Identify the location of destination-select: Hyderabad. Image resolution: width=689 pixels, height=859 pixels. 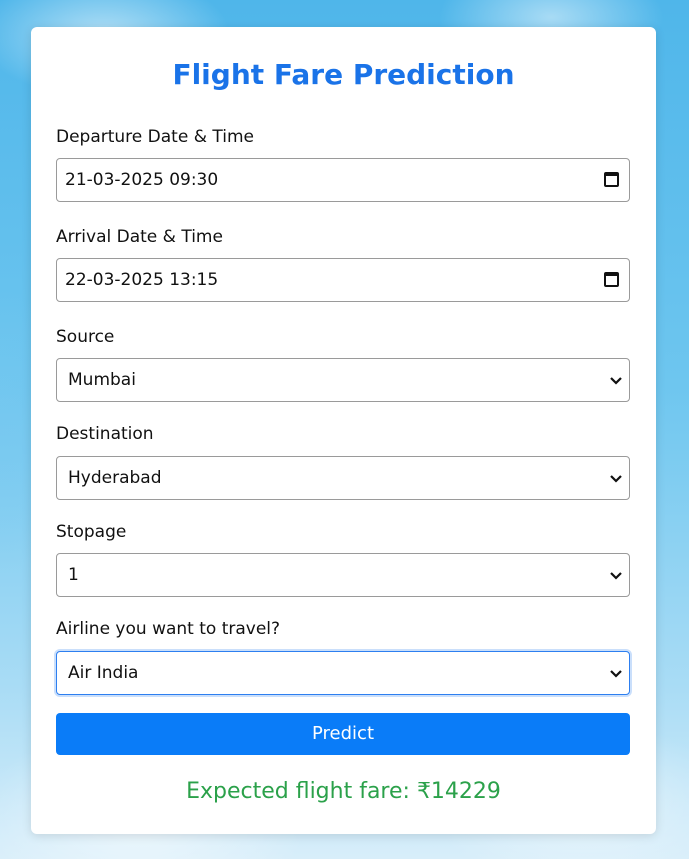
(343, 478).